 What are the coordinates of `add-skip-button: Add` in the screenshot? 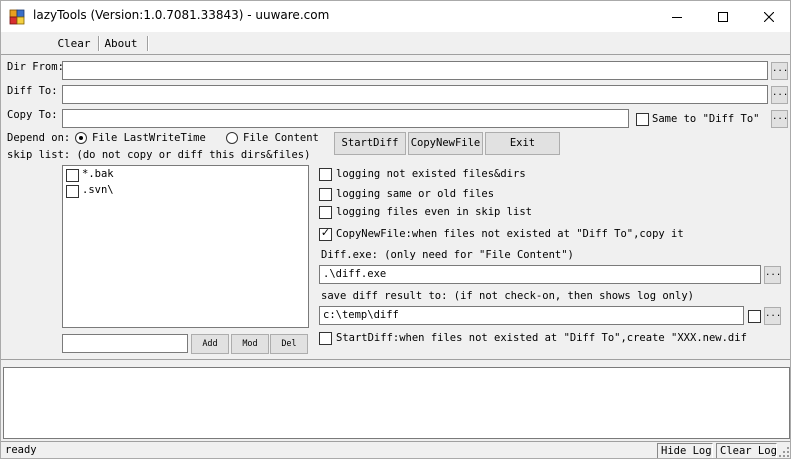 It's located at (210, 344).